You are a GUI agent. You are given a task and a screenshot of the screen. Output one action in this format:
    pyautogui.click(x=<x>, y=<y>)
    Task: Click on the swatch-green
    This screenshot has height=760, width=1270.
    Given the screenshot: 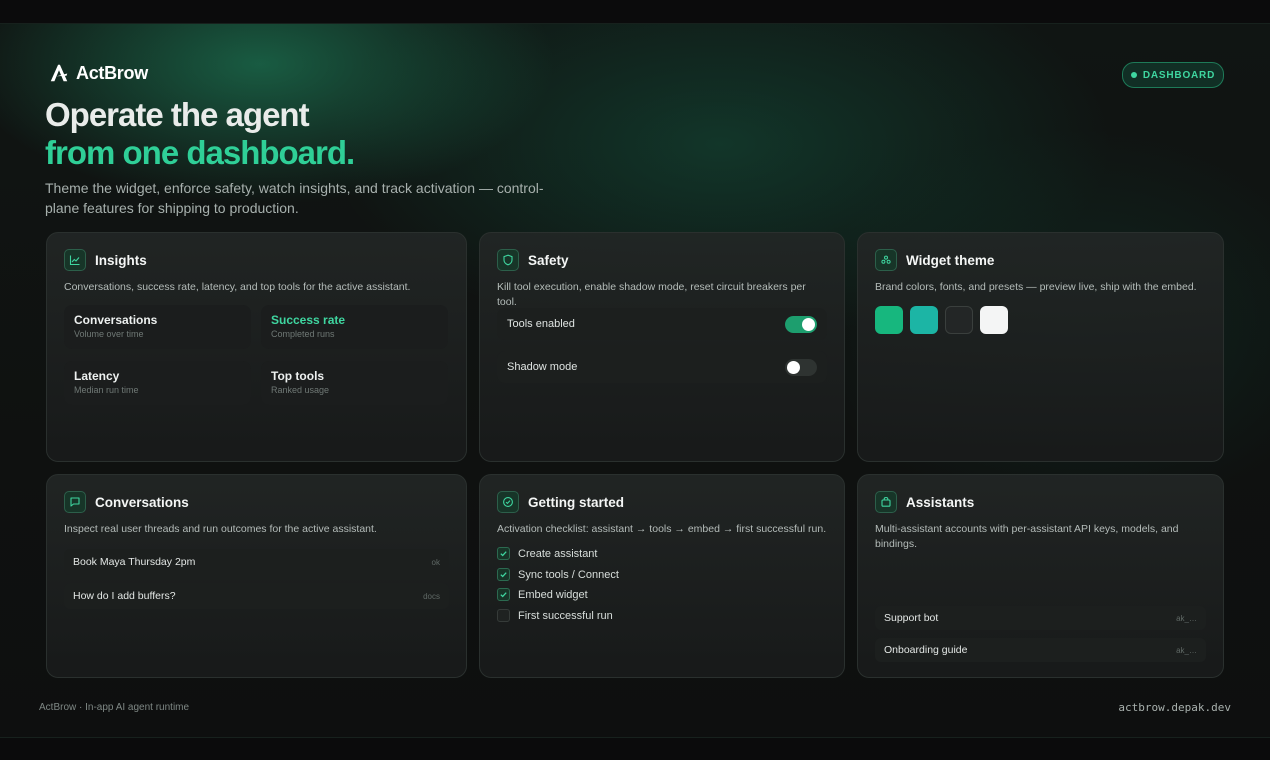 What is the action you would take?
    pyautogui.click(x=889, y=320)
    